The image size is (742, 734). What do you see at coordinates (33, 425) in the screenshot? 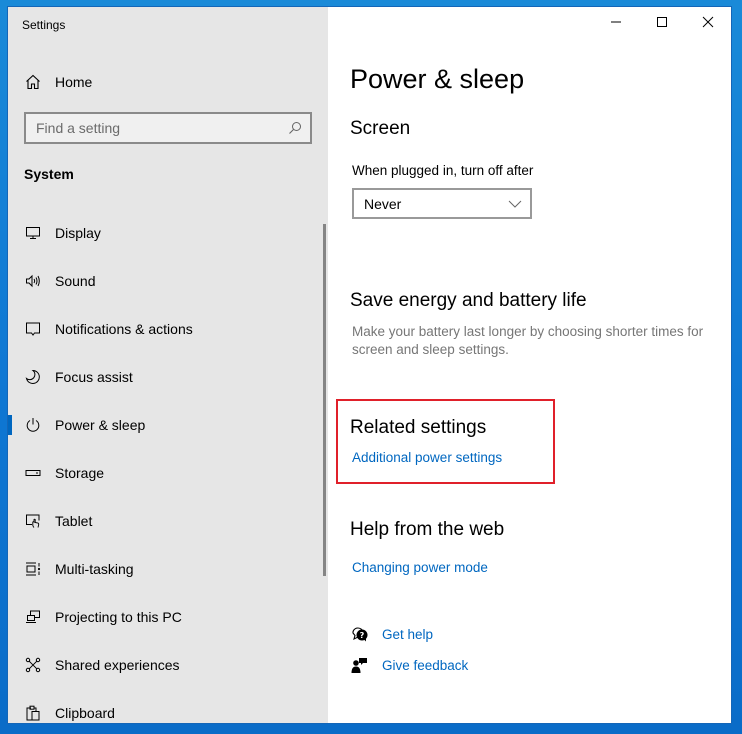
I see `power-icon` at bounding box center [33, 425].